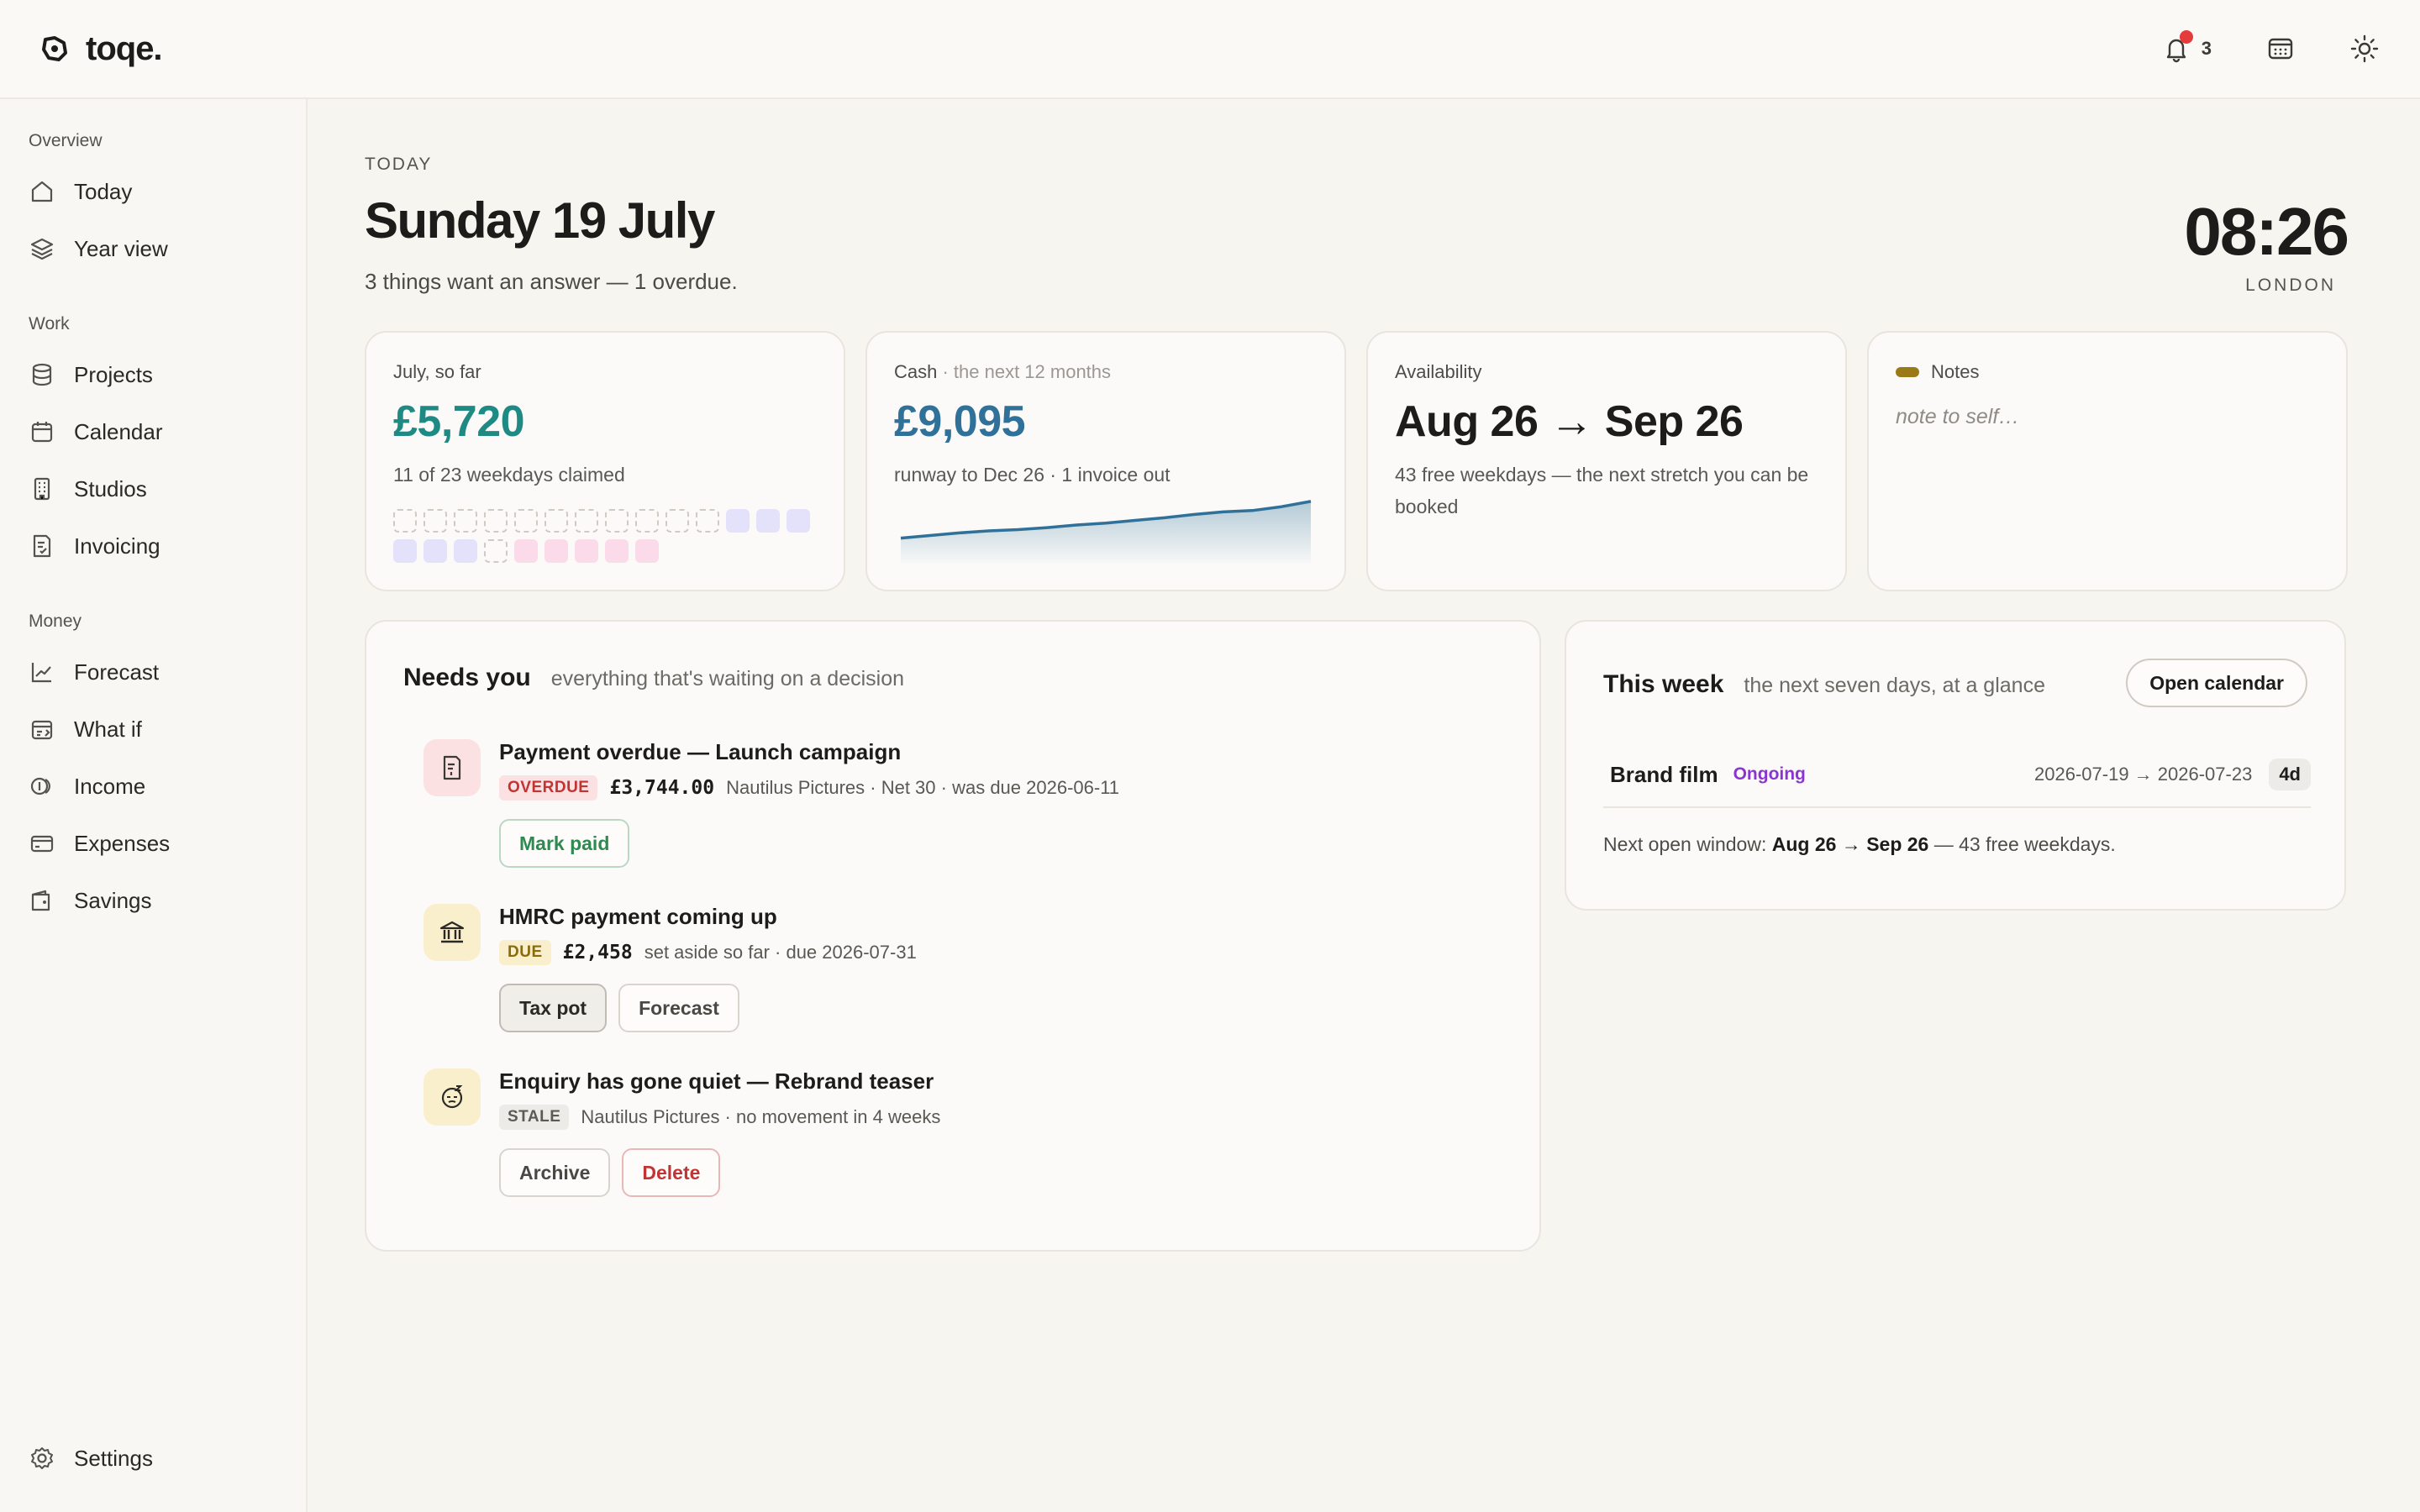  What do you see at coordinates (118, 431) in the screenshot?
I see `sidebar-item-label: Calendar` at bounding box center [118, 431].